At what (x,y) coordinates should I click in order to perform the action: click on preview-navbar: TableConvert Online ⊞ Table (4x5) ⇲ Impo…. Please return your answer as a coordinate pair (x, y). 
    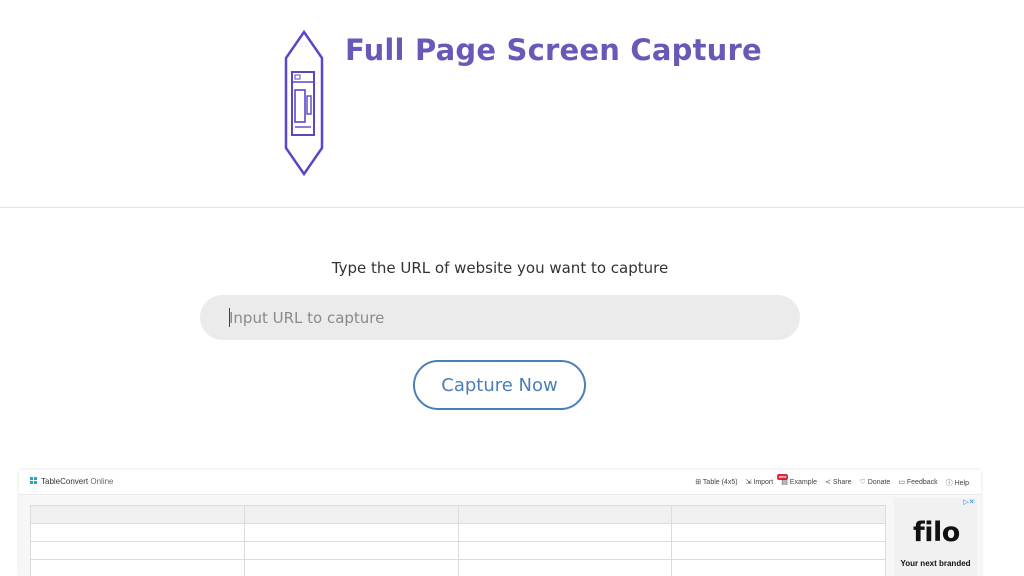
    Looking at the image, I should click on (500, 482).